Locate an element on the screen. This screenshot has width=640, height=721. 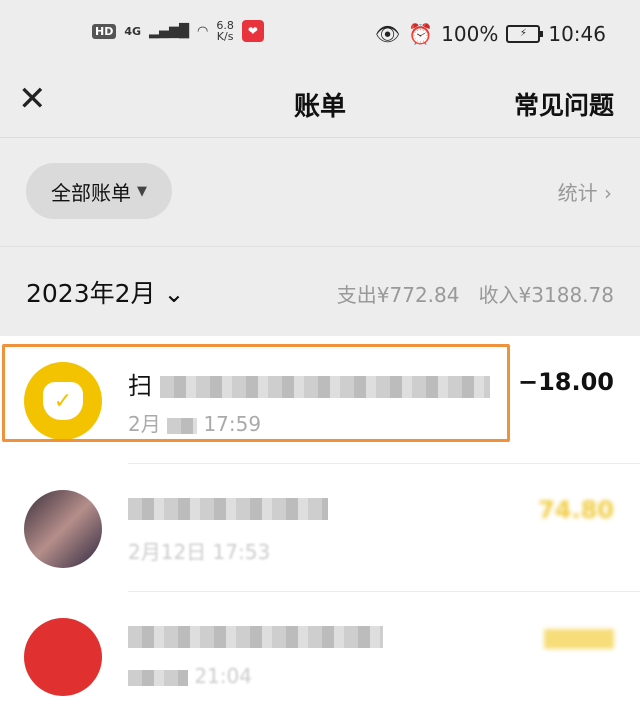
statistics-link: 统计 › is located at coordinates (585, 191).